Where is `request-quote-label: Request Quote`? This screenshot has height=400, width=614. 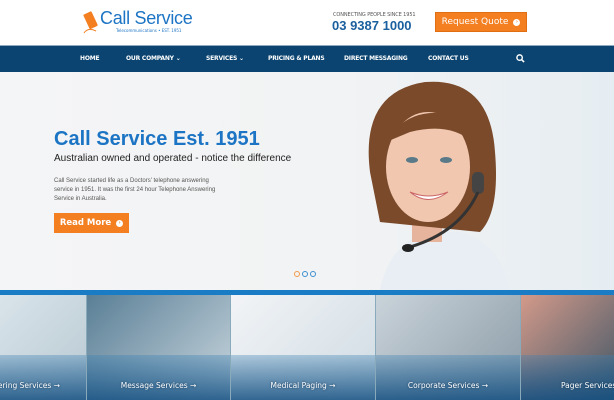 request-quote-label: Request Quote is located at coordinates (475, 22).